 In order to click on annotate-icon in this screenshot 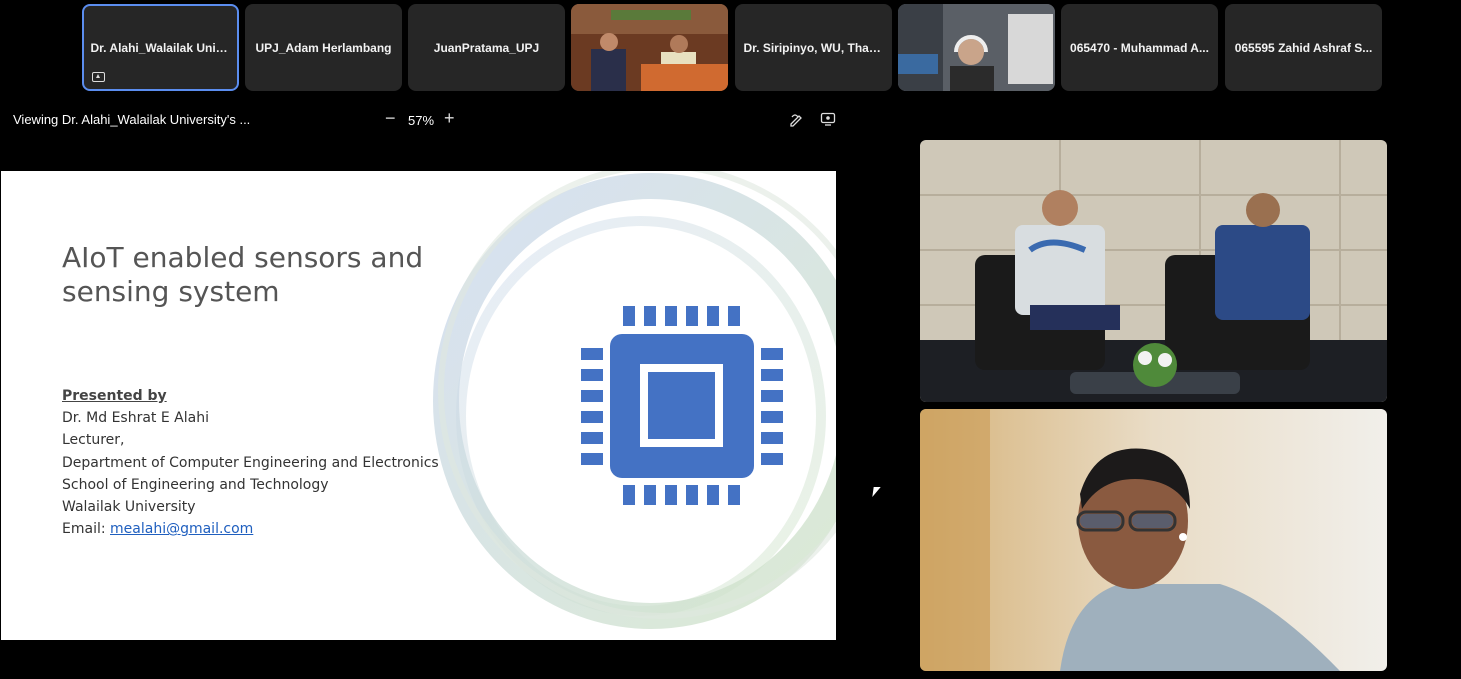, I will do `click(797, 119)`.